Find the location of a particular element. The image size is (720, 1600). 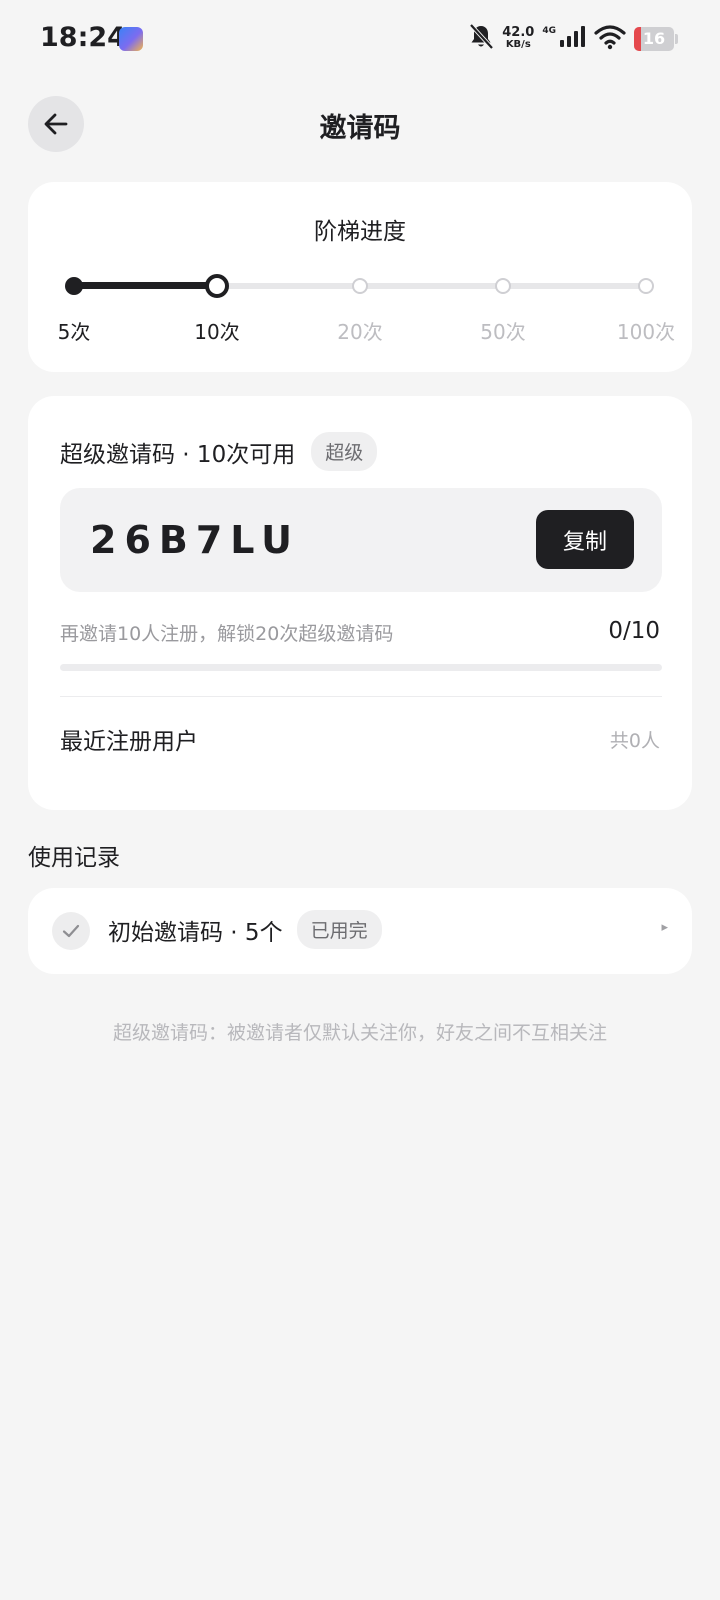

status-icons: 42.0 KB/s 4G 16 is located at coordinates (573, 39).